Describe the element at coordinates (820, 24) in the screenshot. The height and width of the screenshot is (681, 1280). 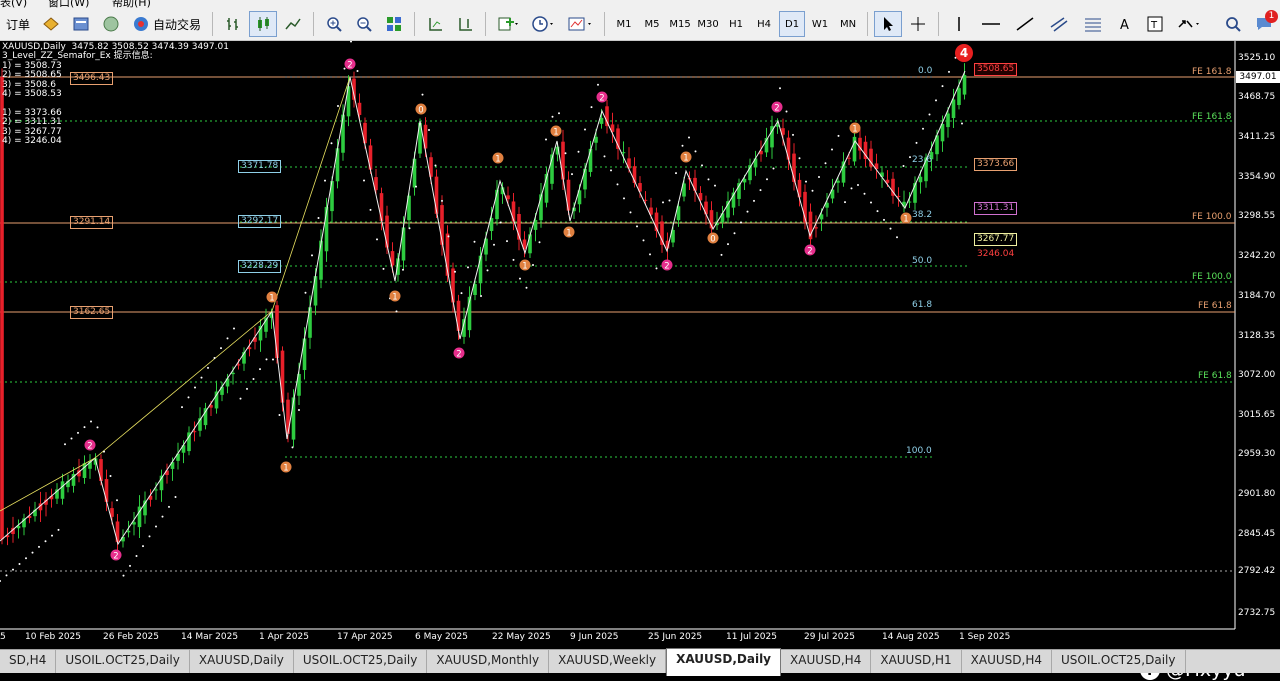
I see `timeframe-w1: W1` at that location.